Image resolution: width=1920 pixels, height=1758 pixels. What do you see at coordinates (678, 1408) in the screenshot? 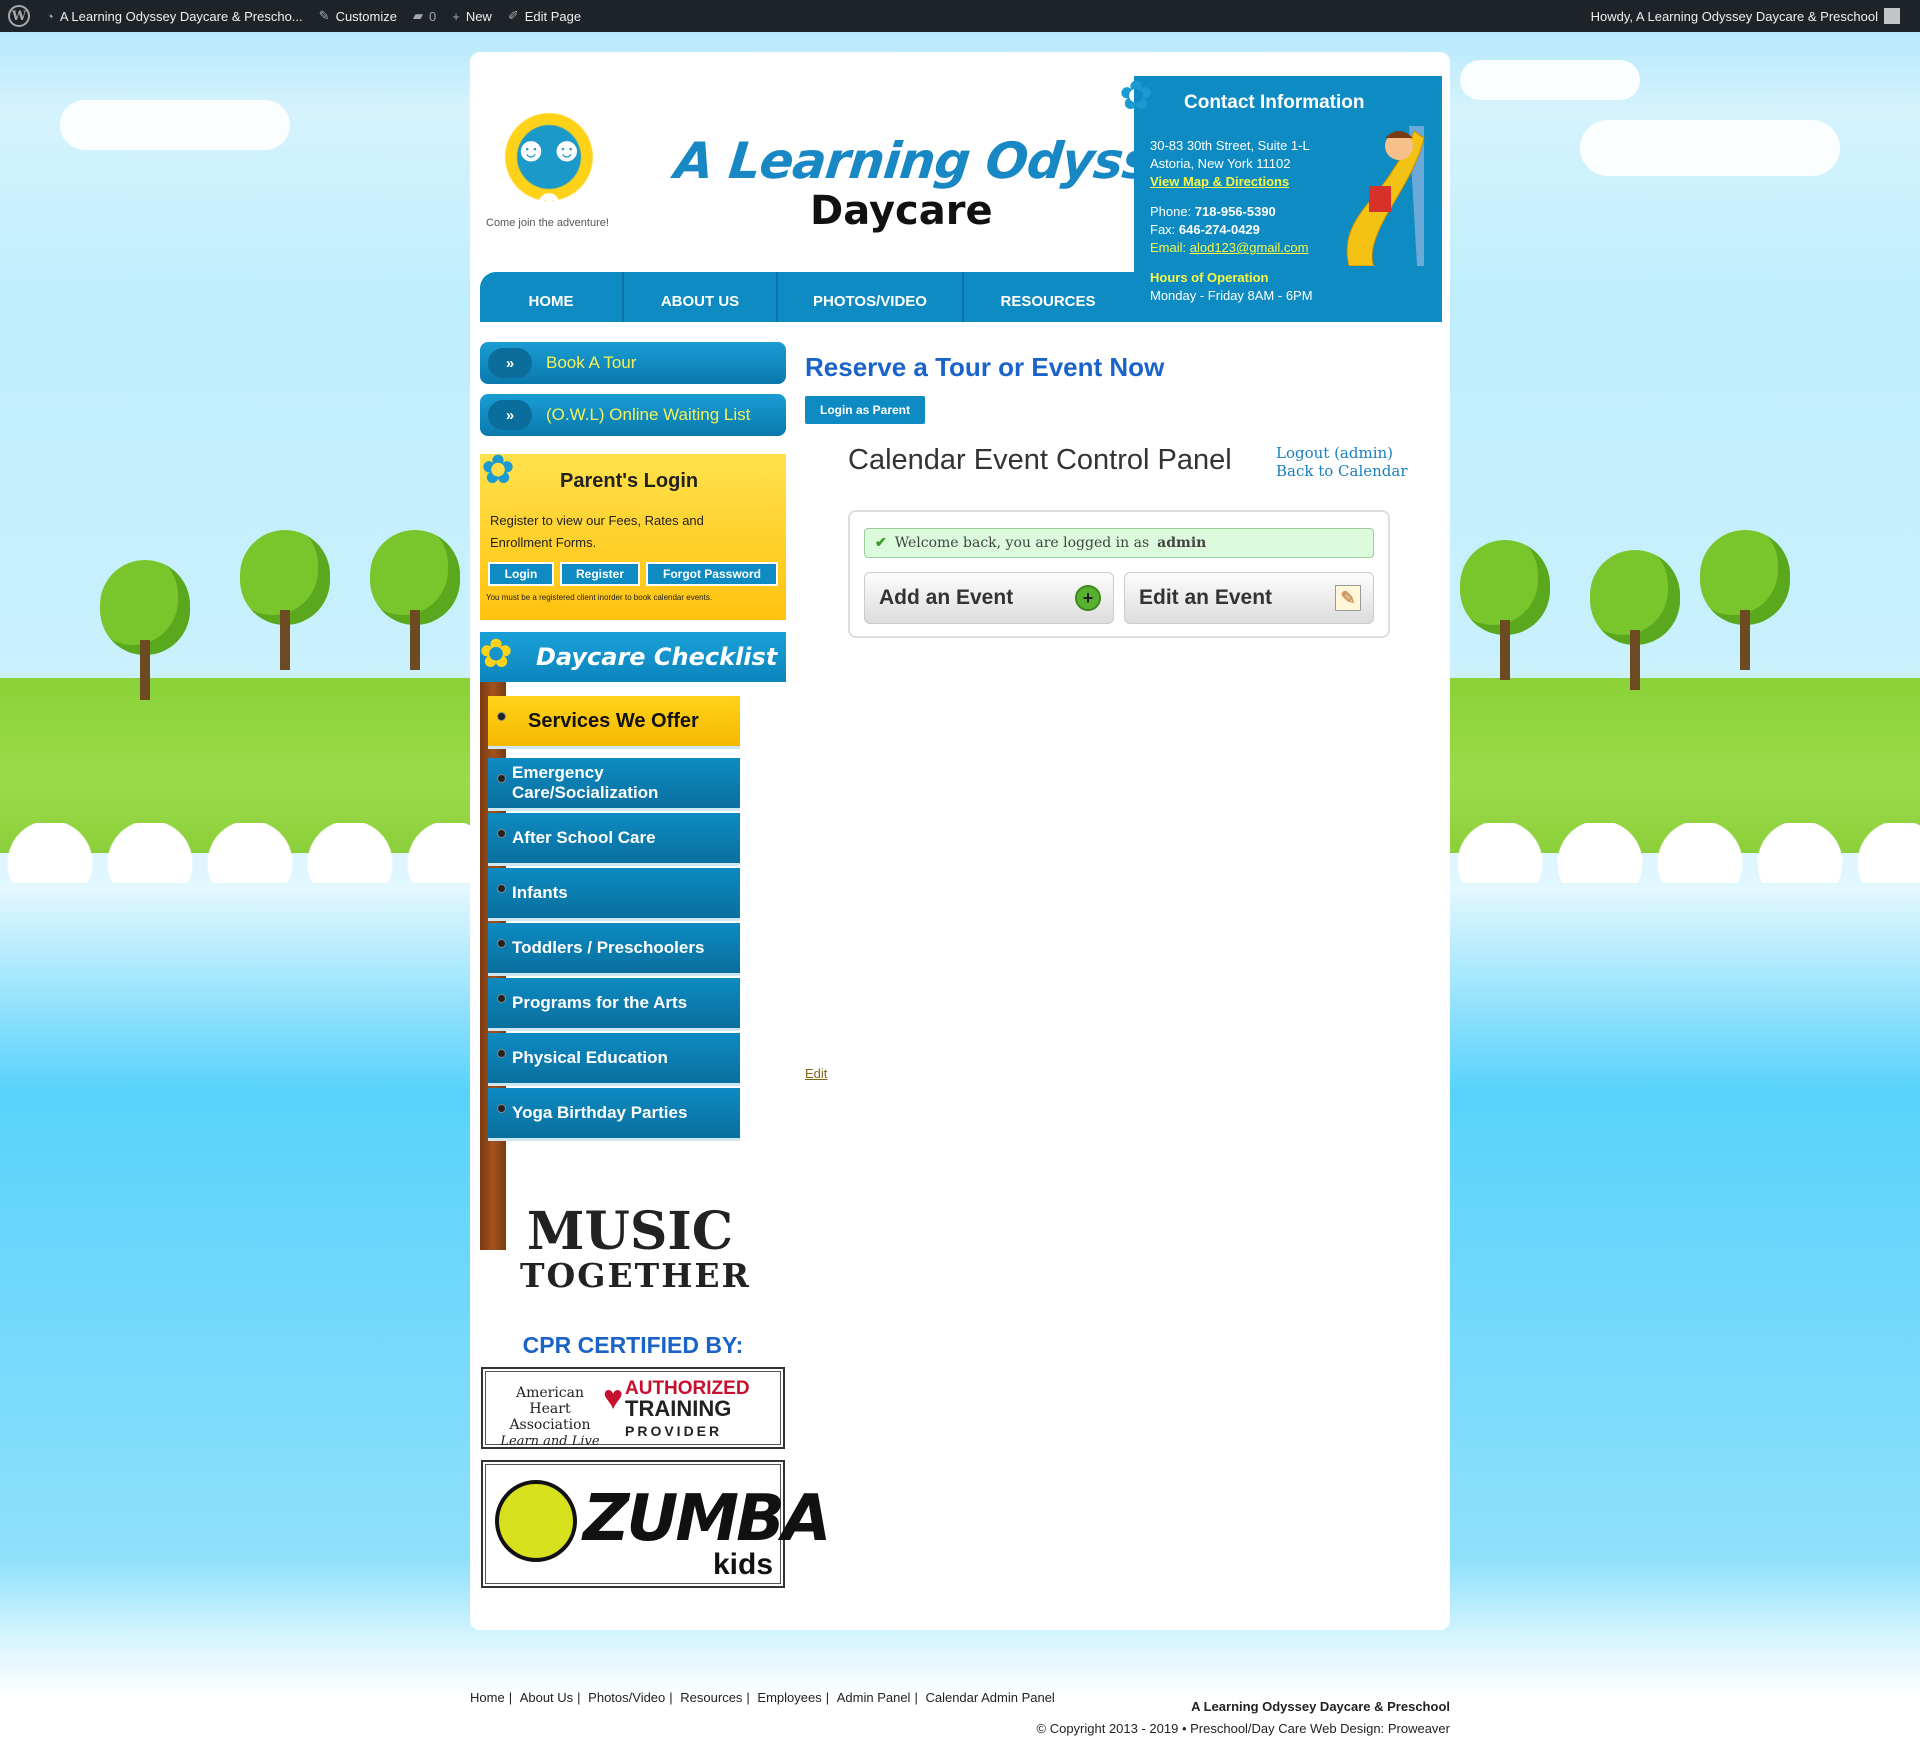
I see `aha-training: TRAINING` at bounding box center [678, 1408].